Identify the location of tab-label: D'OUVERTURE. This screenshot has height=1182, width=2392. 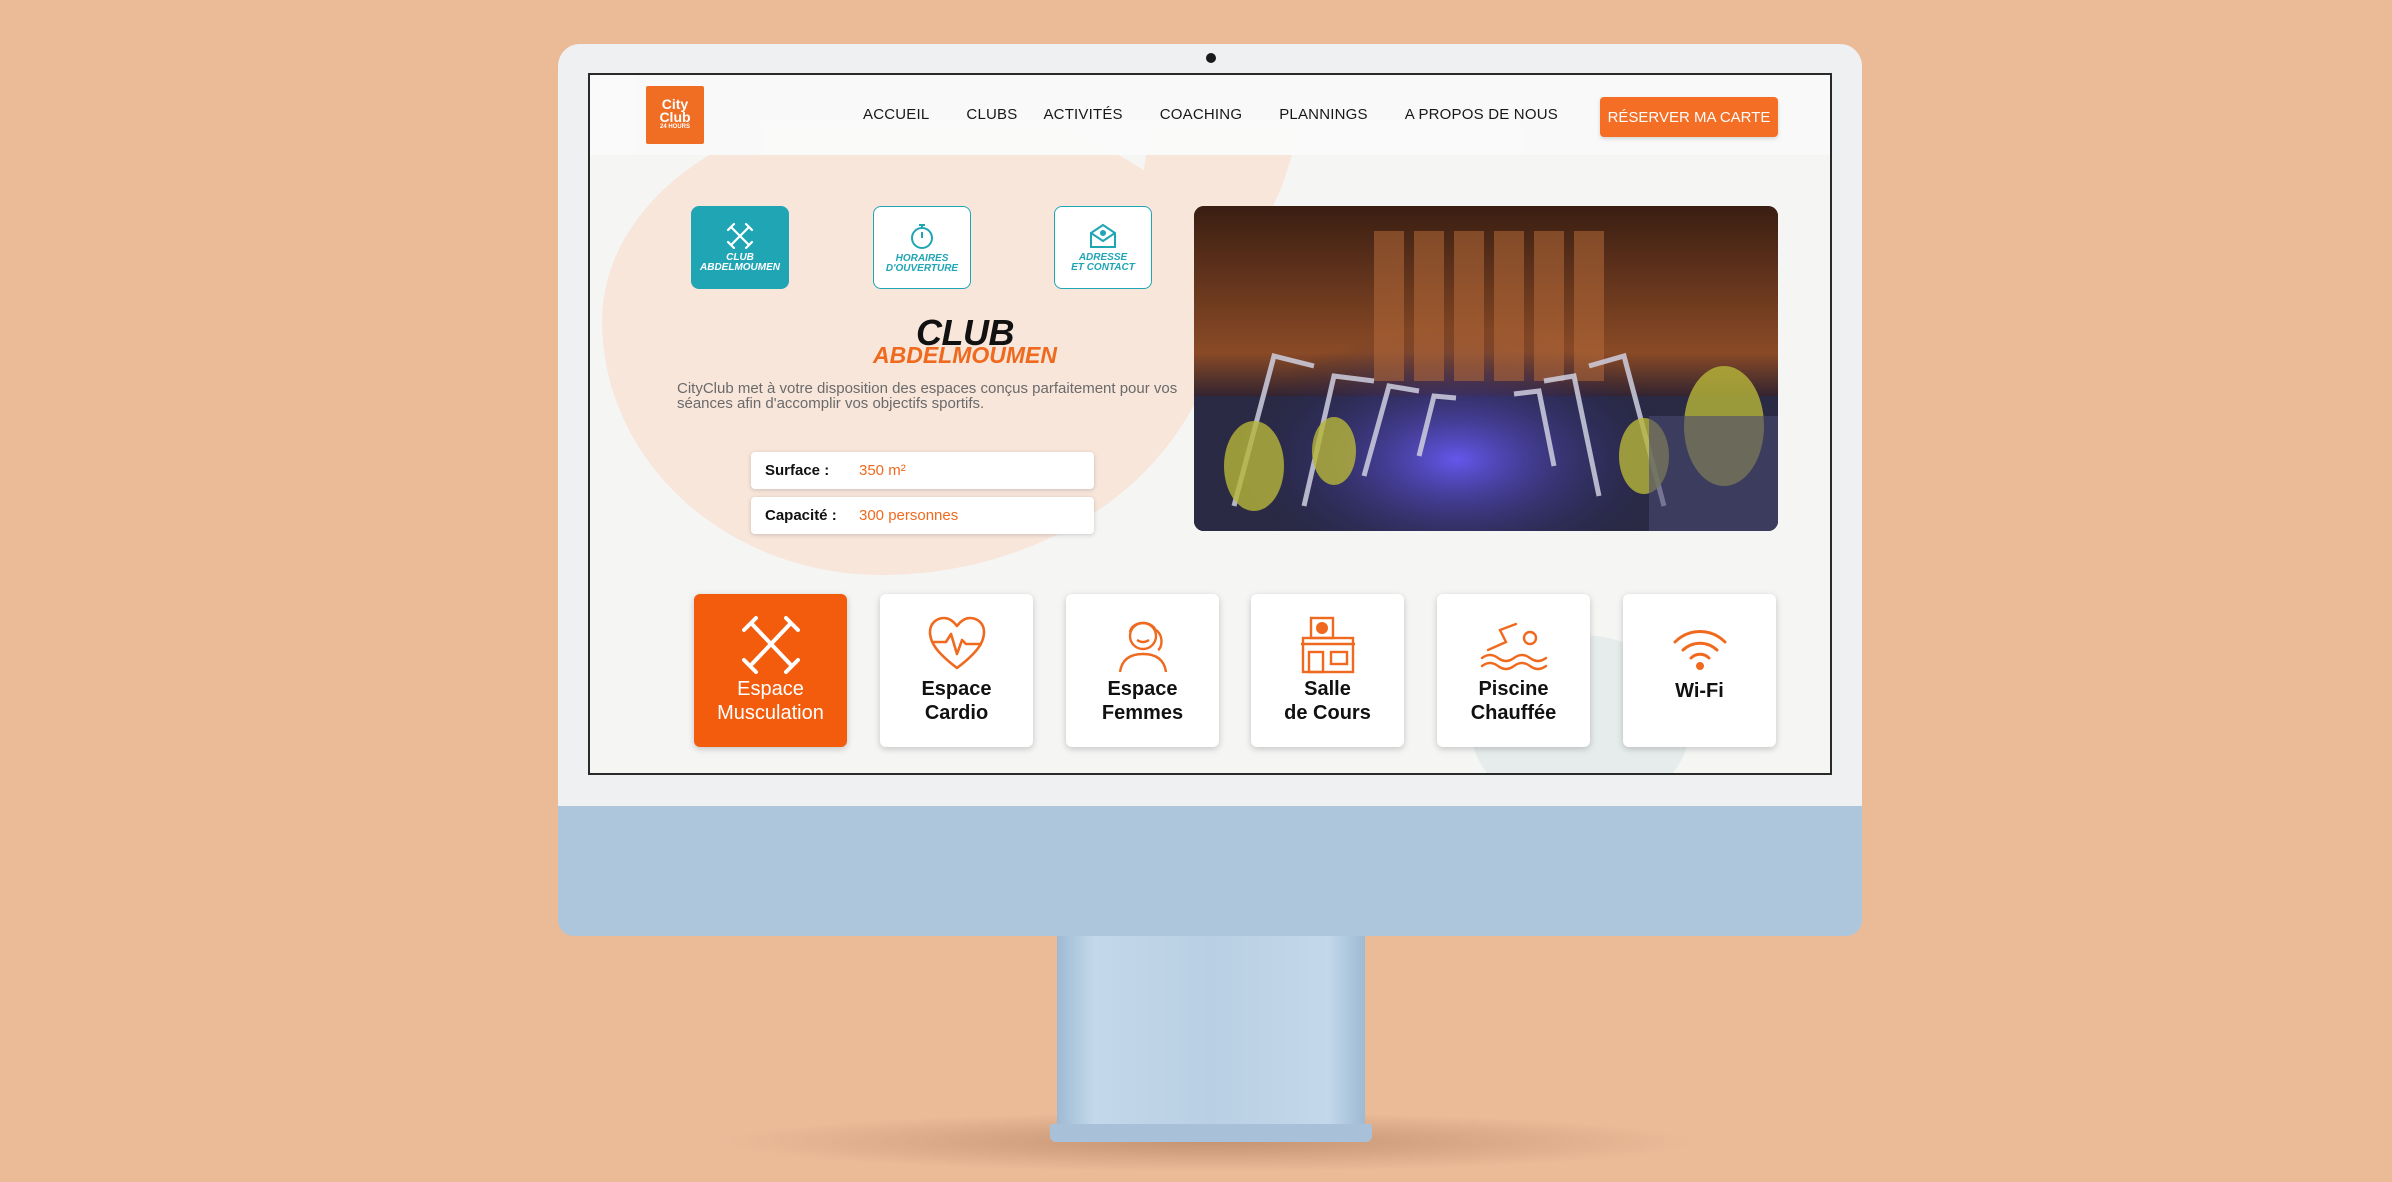
(922, 268).